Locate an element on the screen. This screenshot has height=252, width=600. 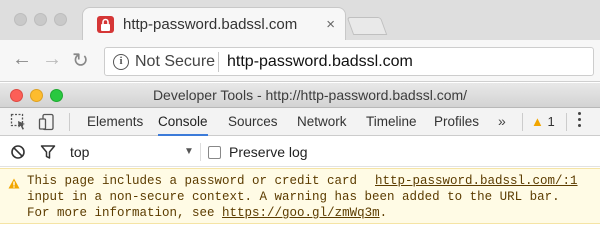
tab-title: http-password.badssl.com is located at coordinates (210, 24).